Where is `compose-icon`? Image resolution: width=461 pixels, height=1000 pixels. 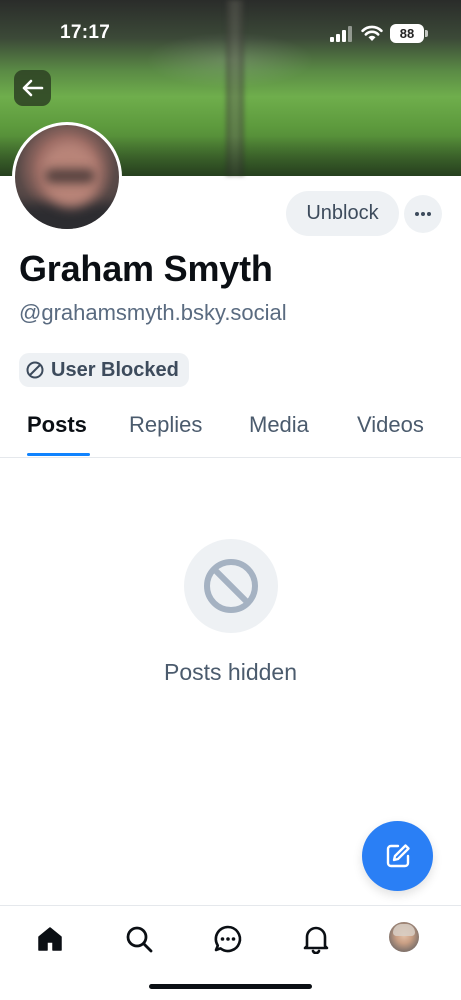
compose-icon is located at coordinates (398, 856).